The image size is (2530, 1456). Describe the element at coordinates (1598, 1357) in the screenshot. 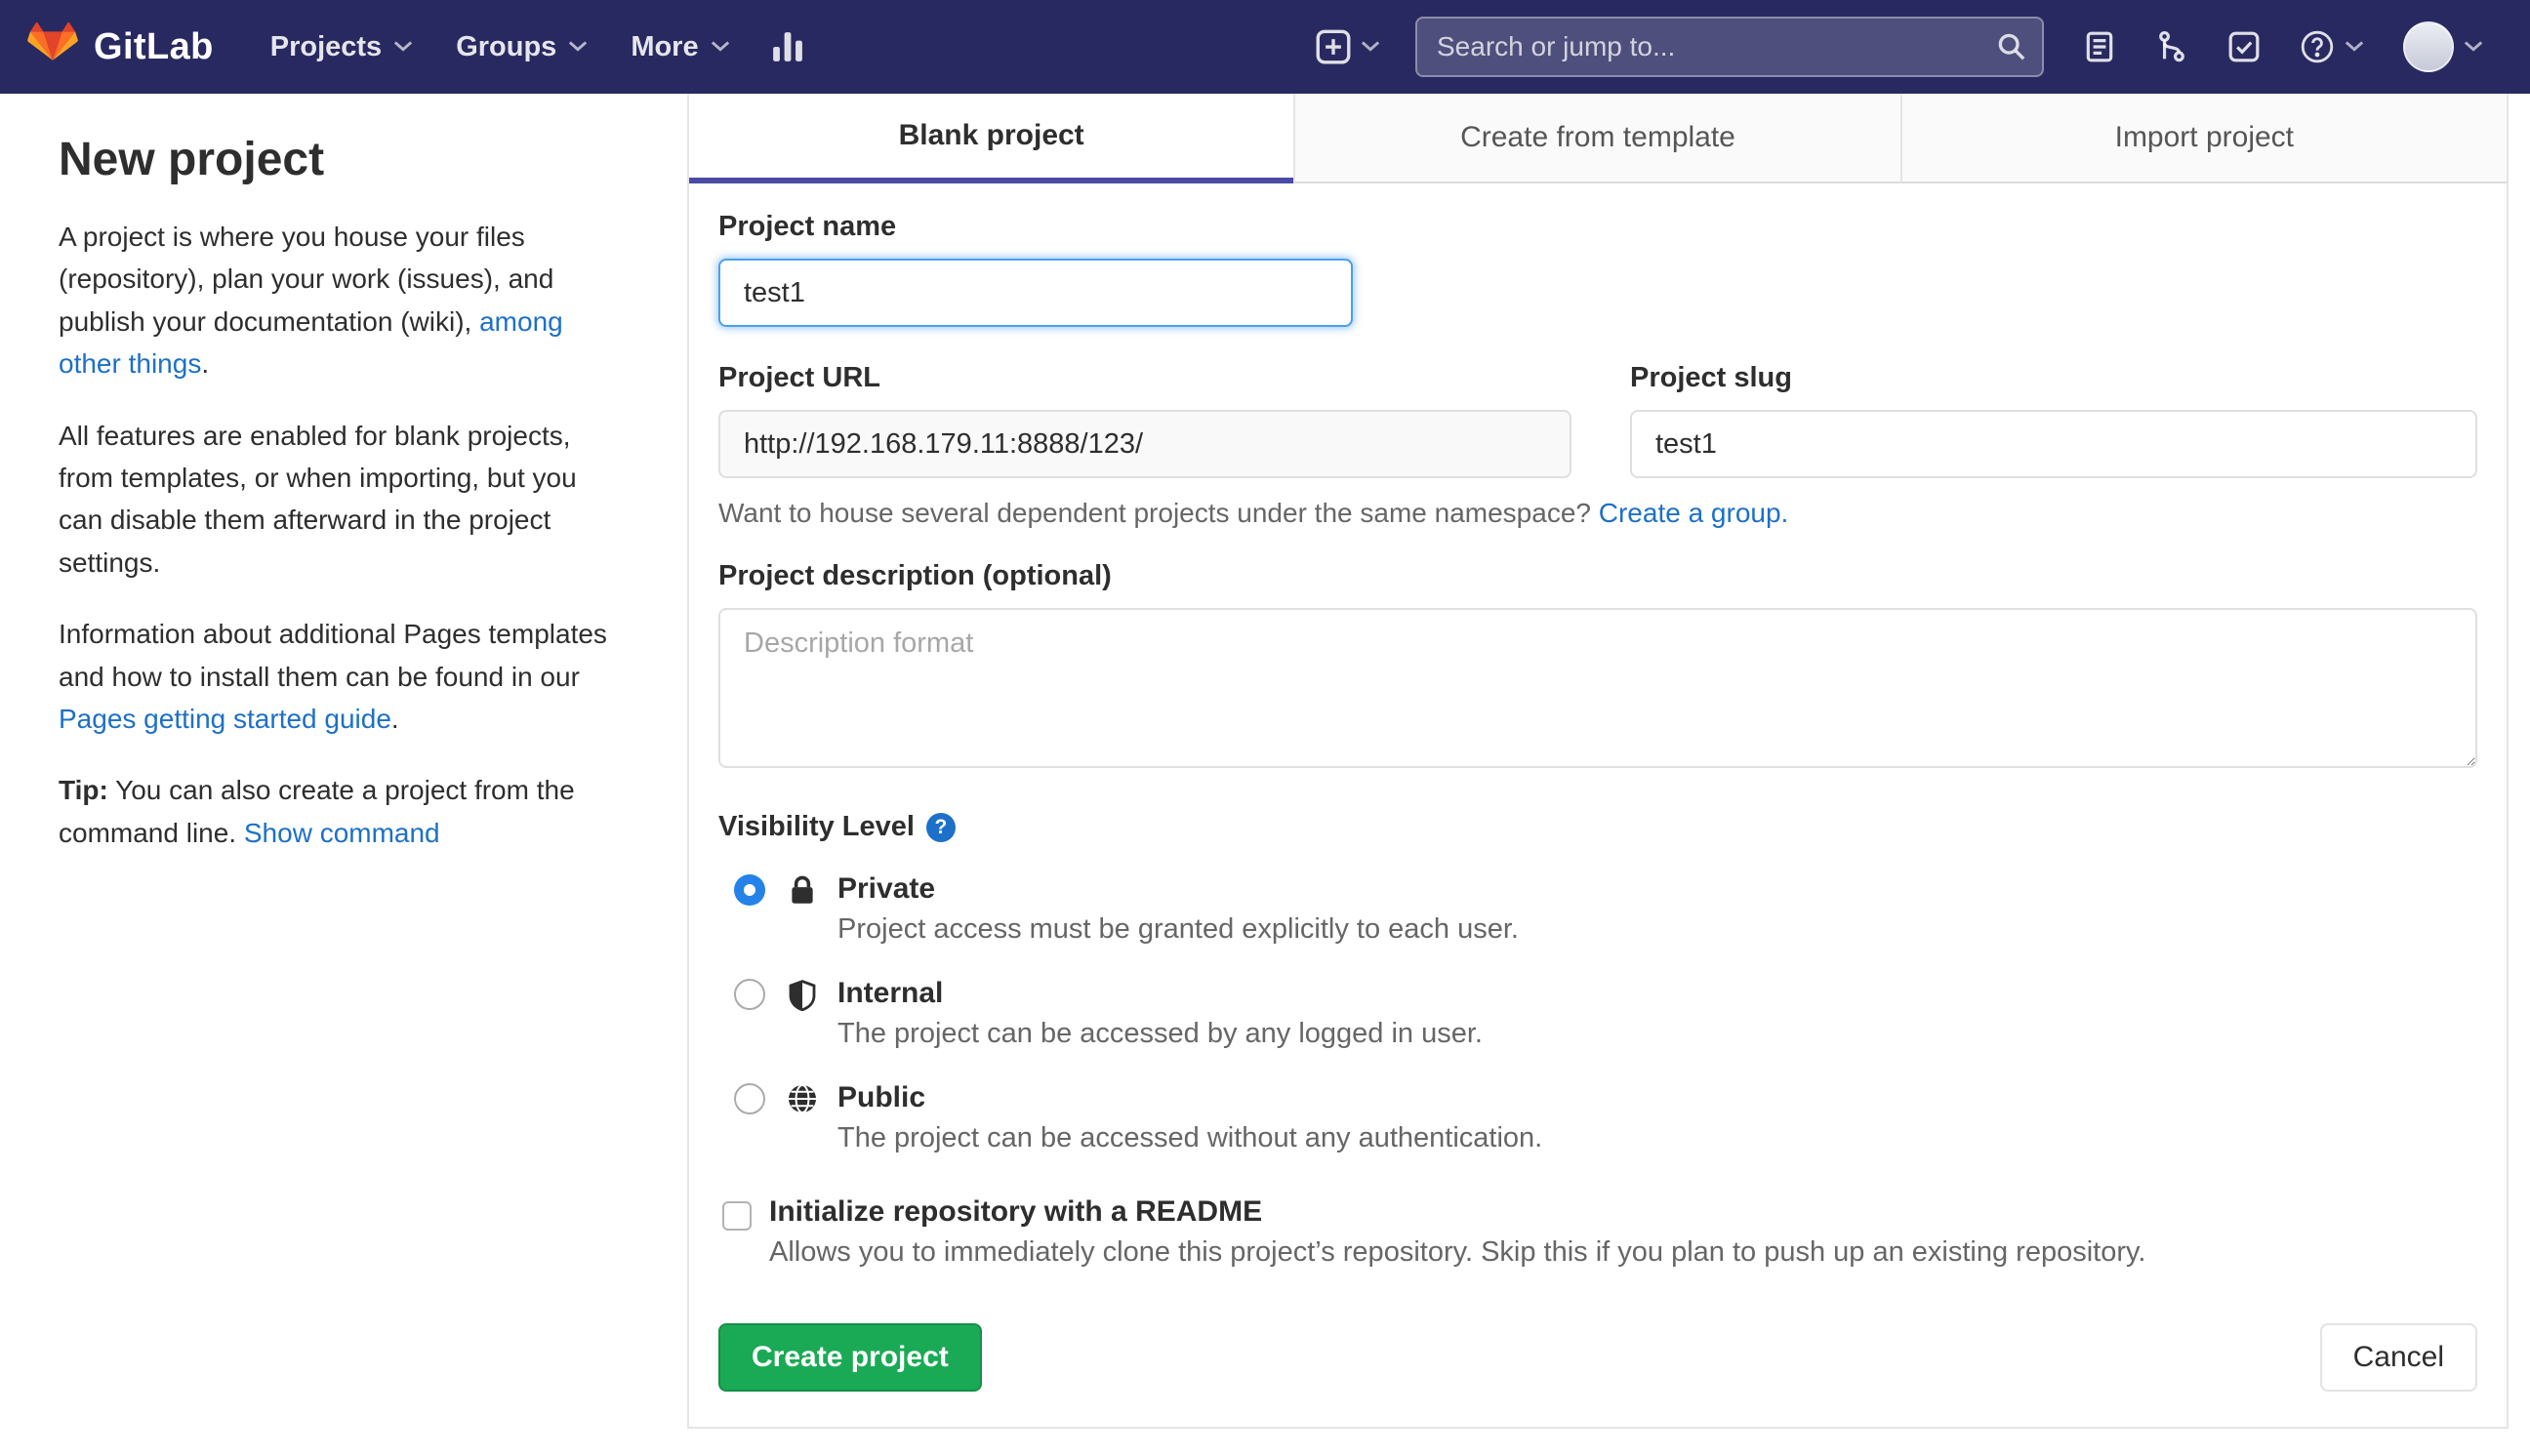

I see `form-actions: Create project Cancel` at that location.